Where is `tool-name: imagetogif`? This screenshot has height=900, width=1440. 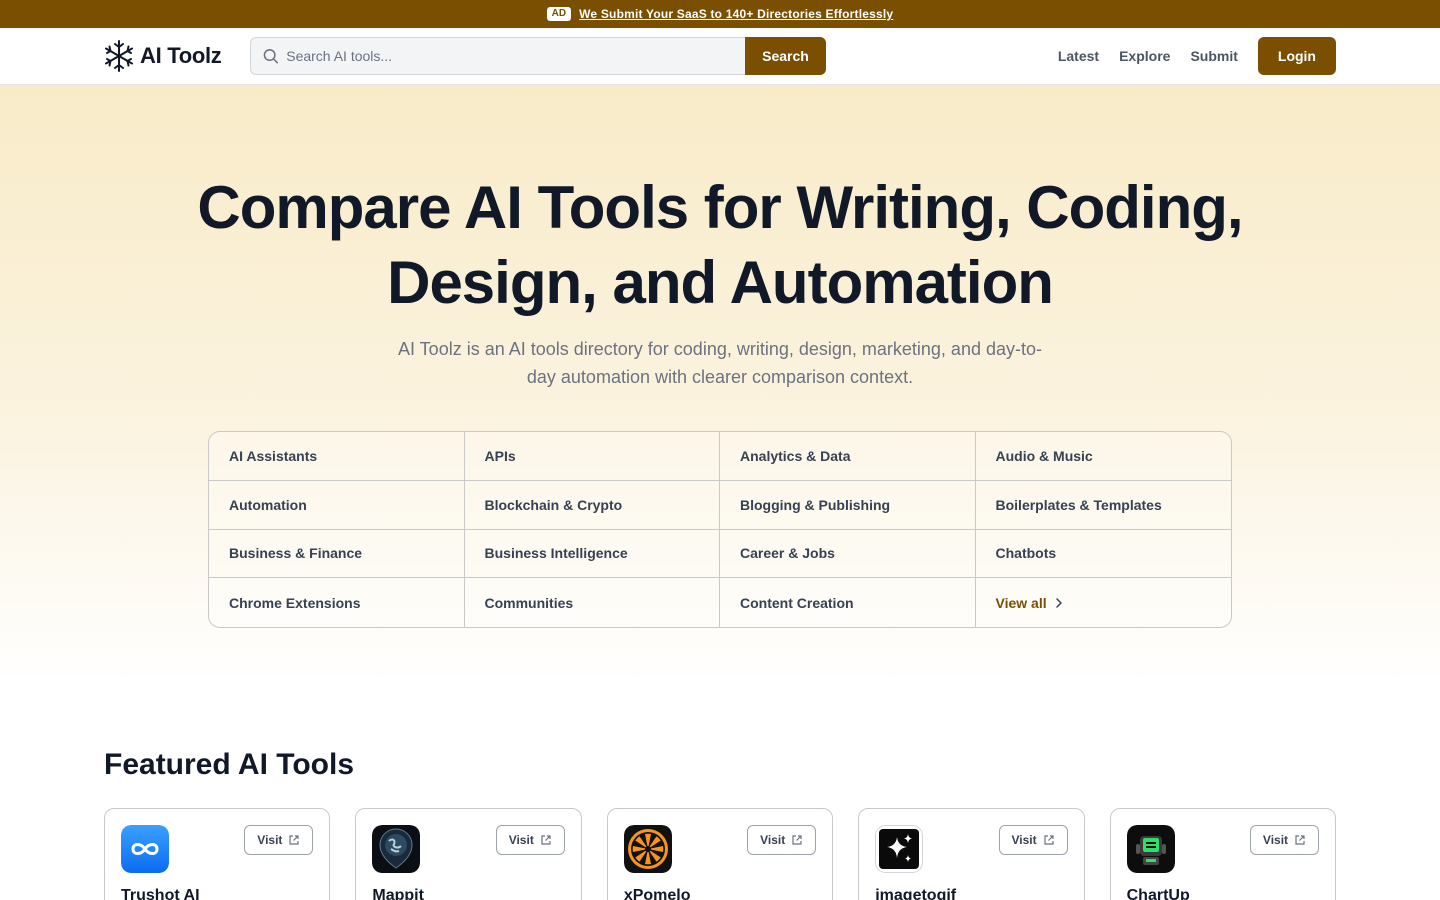
tool-name: imagetogif is located at coordinates (916, 893).